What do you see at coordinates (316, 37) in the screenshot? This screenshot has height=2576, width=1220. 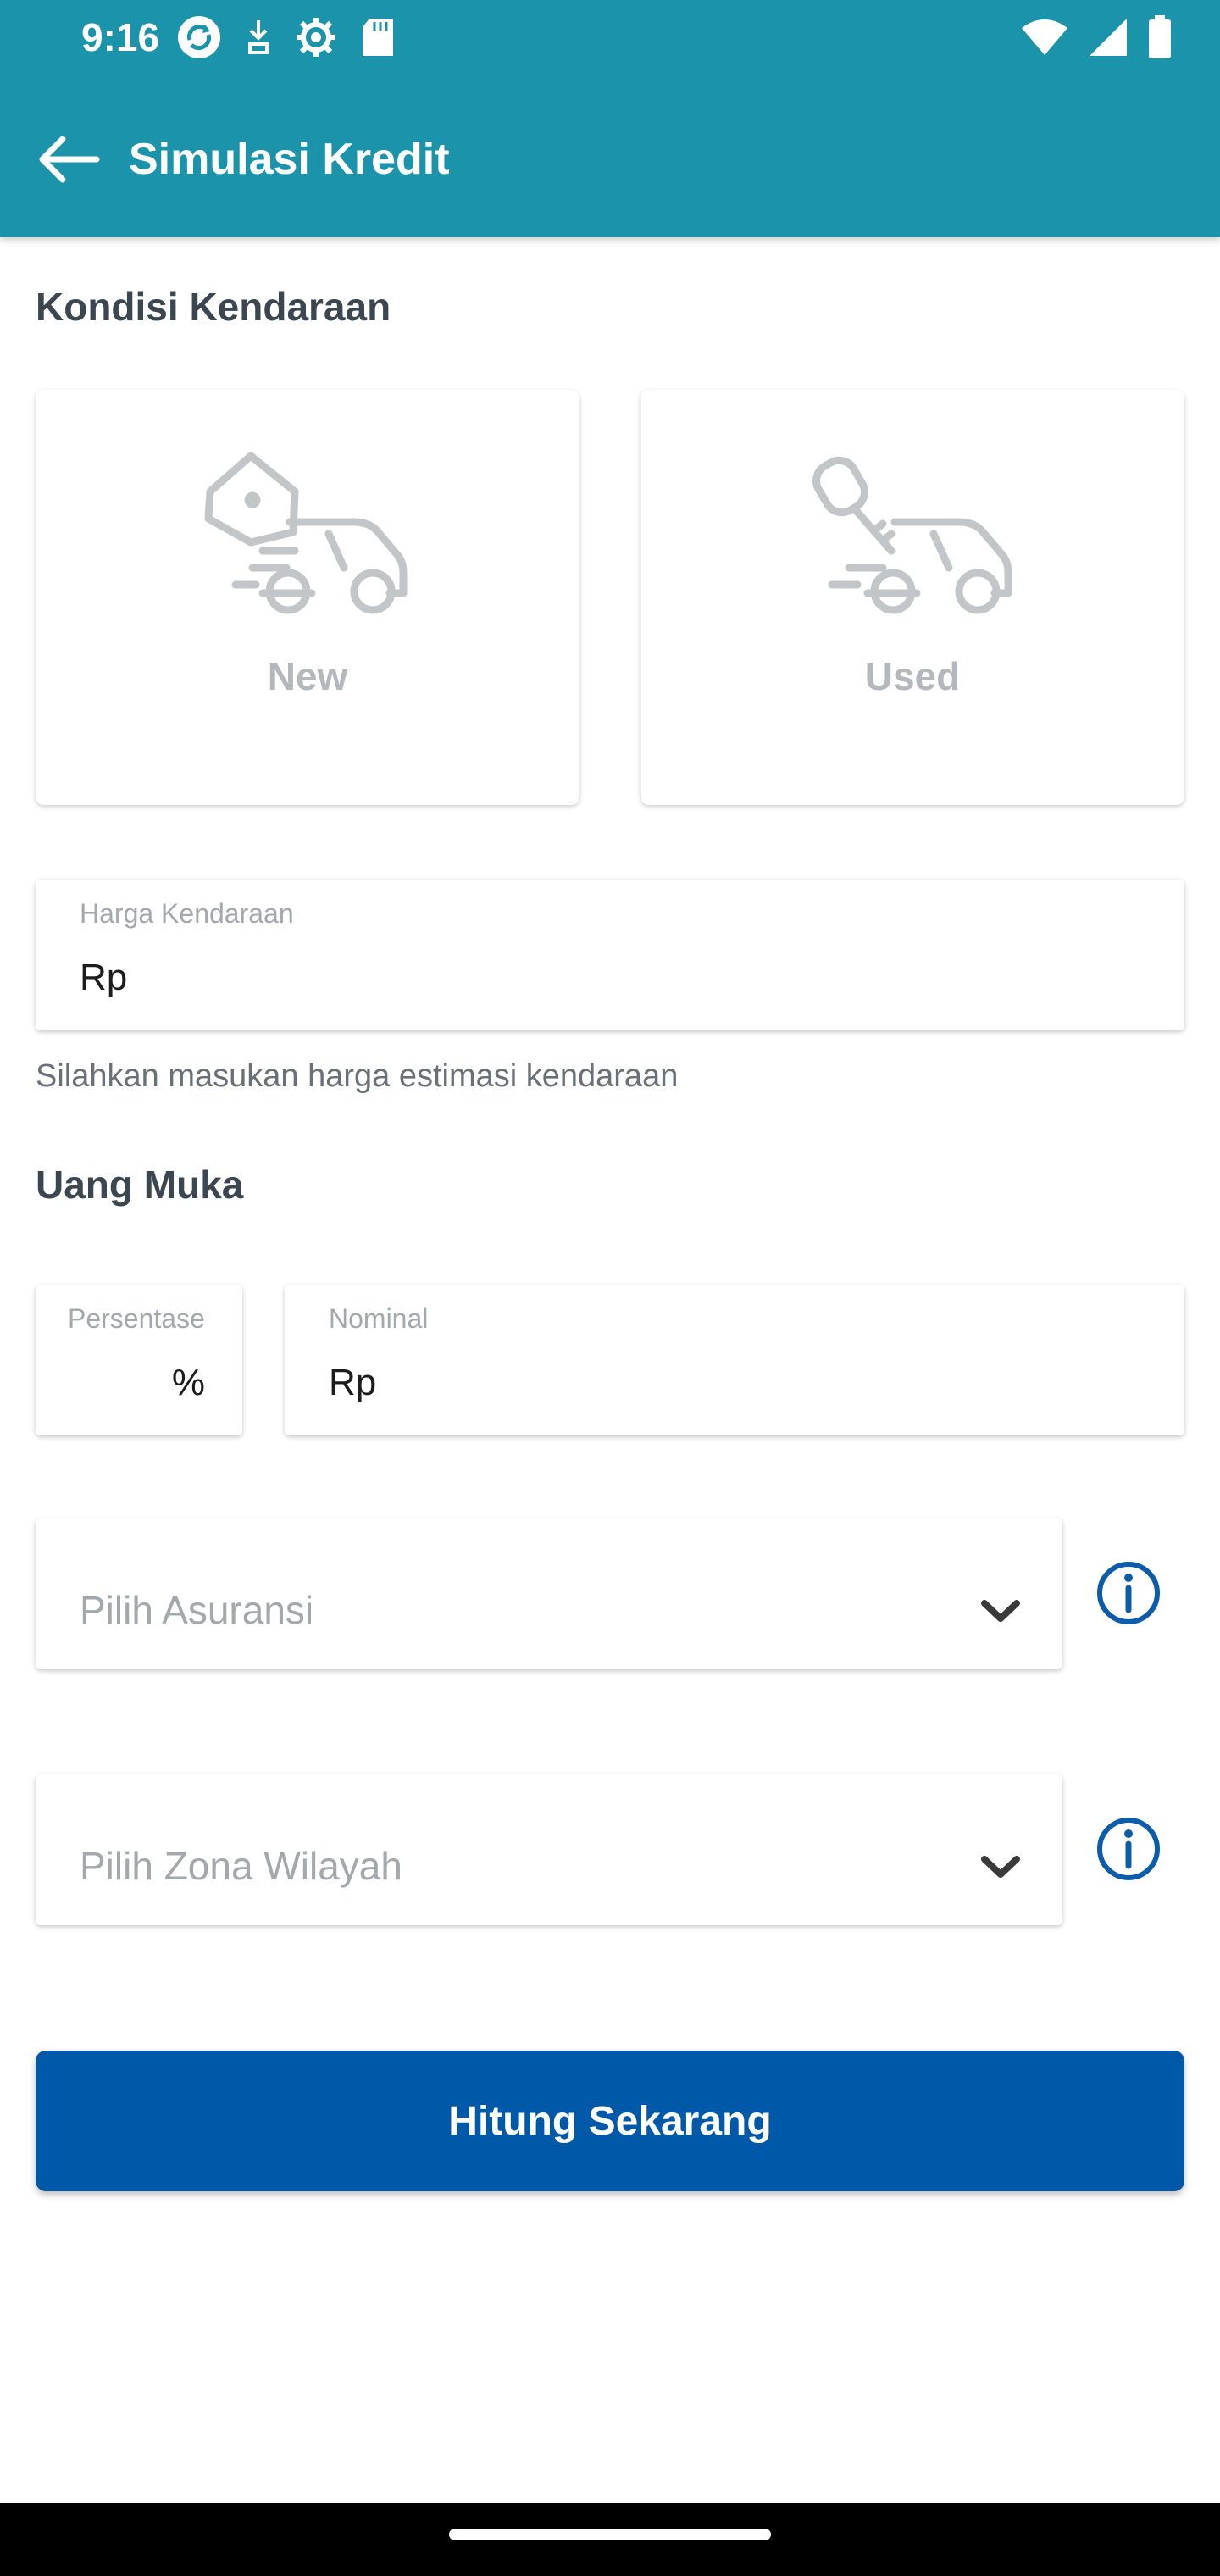 I see `settings-icon` at bounding box center [316, 37].